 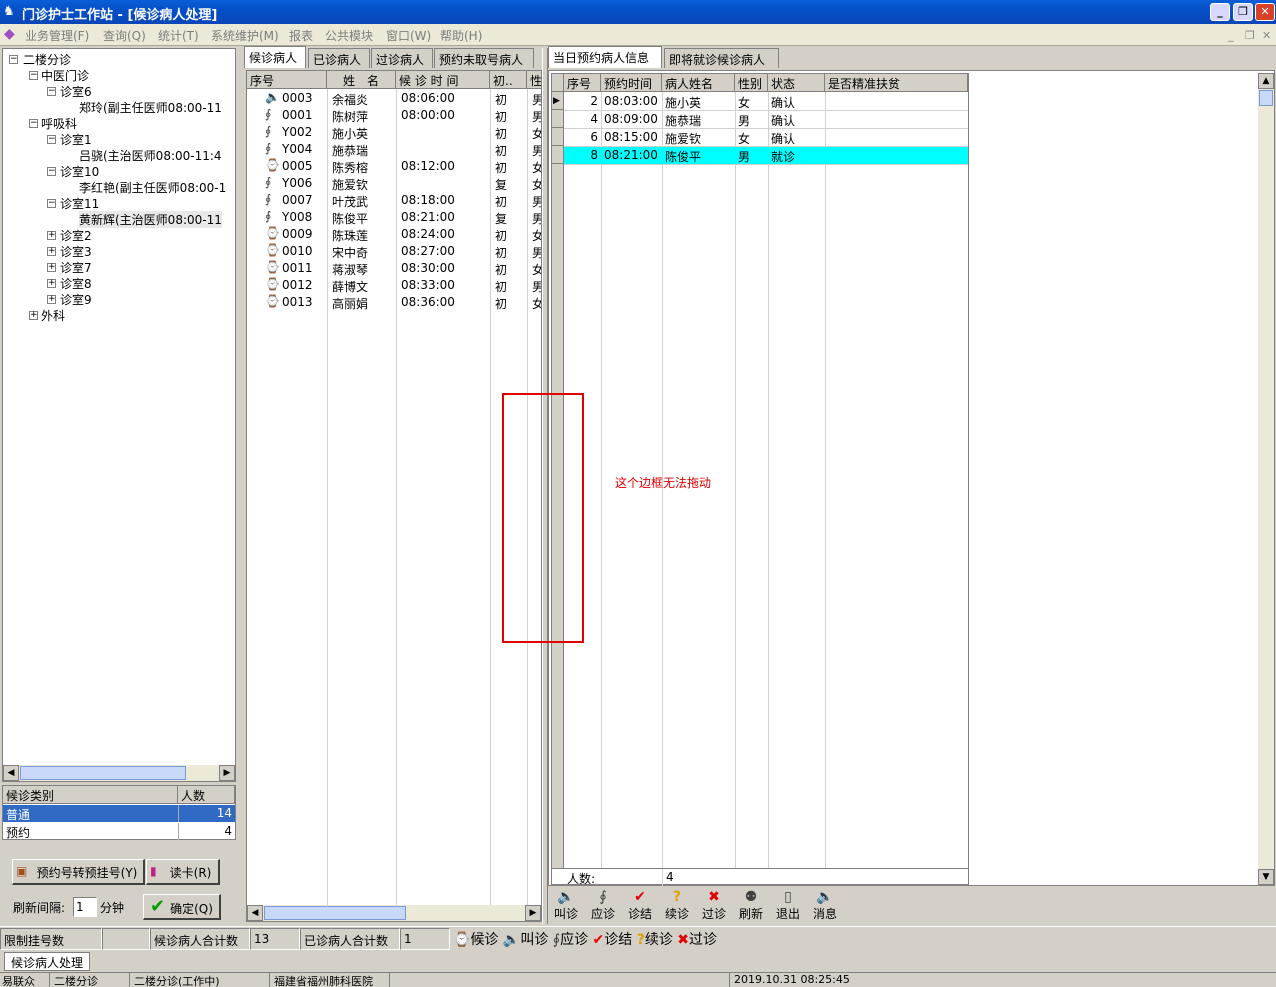 What do you see at coordinates (287, 80) in the screenshot?
I see `col-header-no: 序号` at bounding box center [287, 80].